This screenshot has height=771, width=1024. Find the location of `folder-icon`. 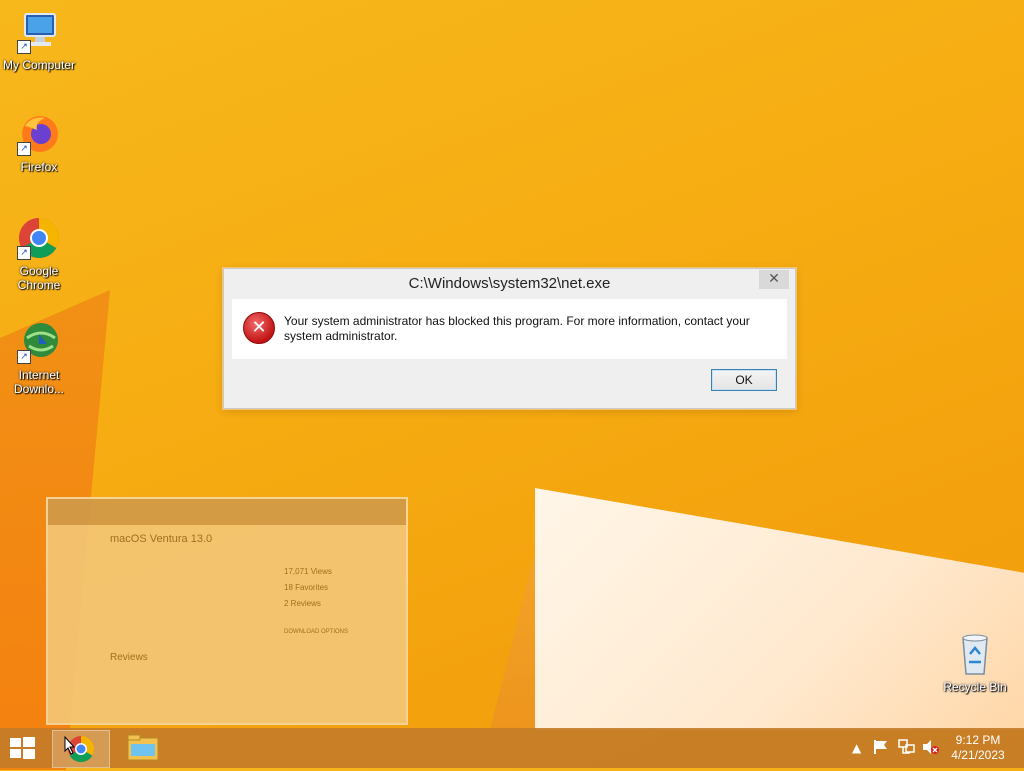

folder-icon is located at coordinates (143, 747).